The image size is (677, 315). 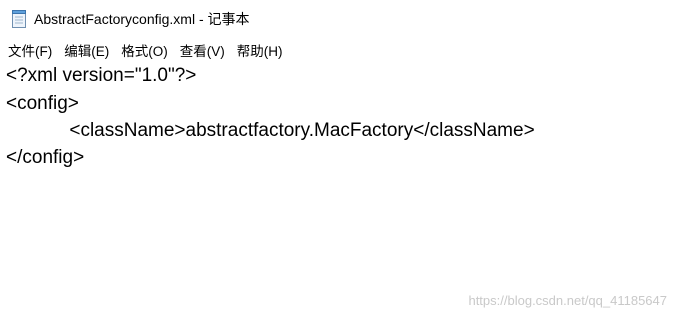 I want to click on watermark: https://blog.csdn.net/qq_41185647, so click(x=567, y=300).